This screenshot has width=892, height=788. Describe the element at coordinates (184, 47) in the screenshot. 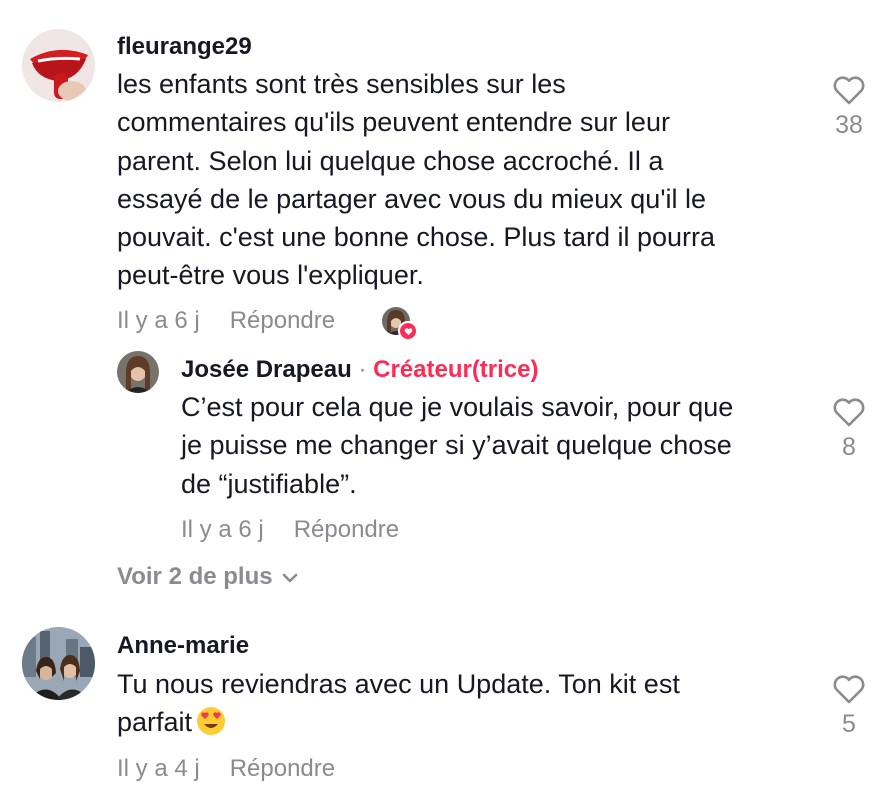

I see `comment-username: fleurange29` at that location.